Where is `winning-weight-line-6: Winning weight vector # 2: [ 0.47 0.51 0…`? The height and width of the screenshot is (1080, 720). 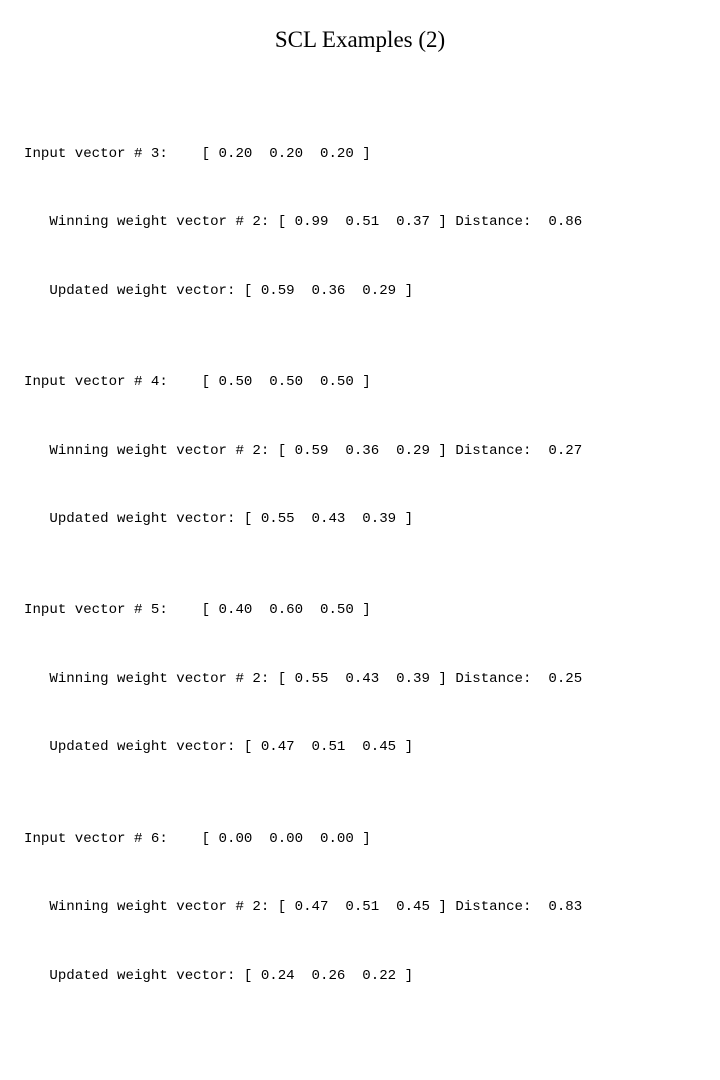
winning-weight-line-6: Winning weight vector # 2: [ 0.47 0.51 0… is located at coordinates (303, 907).